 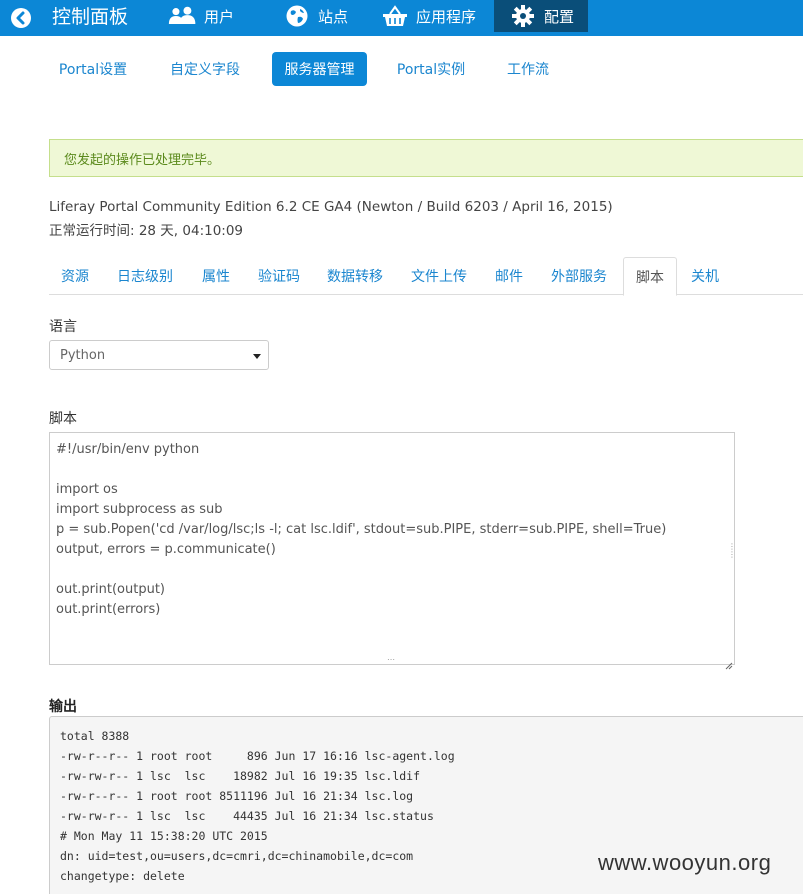 I want to click on resize-handle-icon, so click(x=729, y=662).